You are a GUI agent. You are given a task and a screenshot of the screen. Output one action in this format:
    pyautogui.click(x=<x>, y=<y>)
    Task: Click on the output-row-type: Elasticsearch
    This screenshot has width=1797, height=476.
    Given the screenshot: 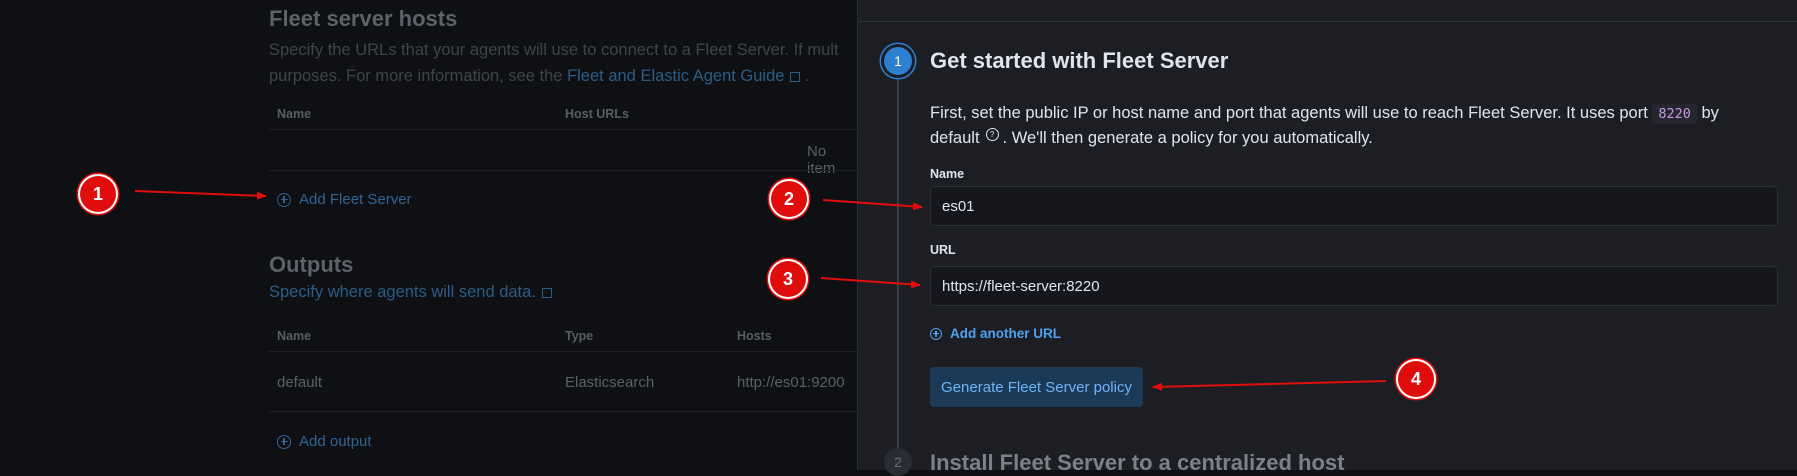 What is the action you would take?
    pyautogui.click(x=610, y=382)
    